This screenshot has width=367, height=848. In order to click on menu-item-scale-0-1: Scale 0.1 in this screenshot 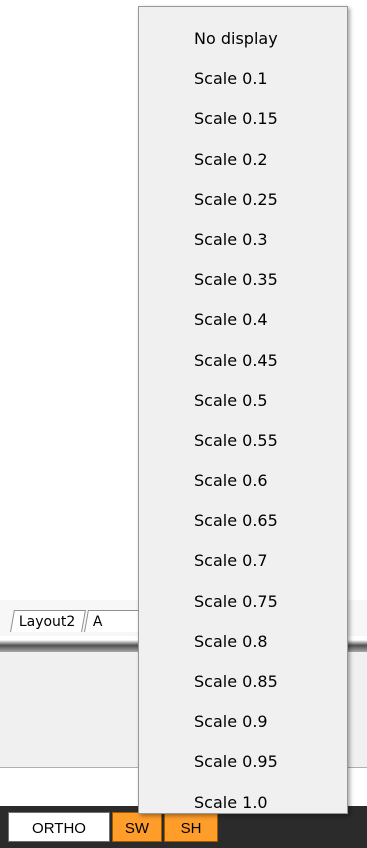, I will do `click(243, 79)`.